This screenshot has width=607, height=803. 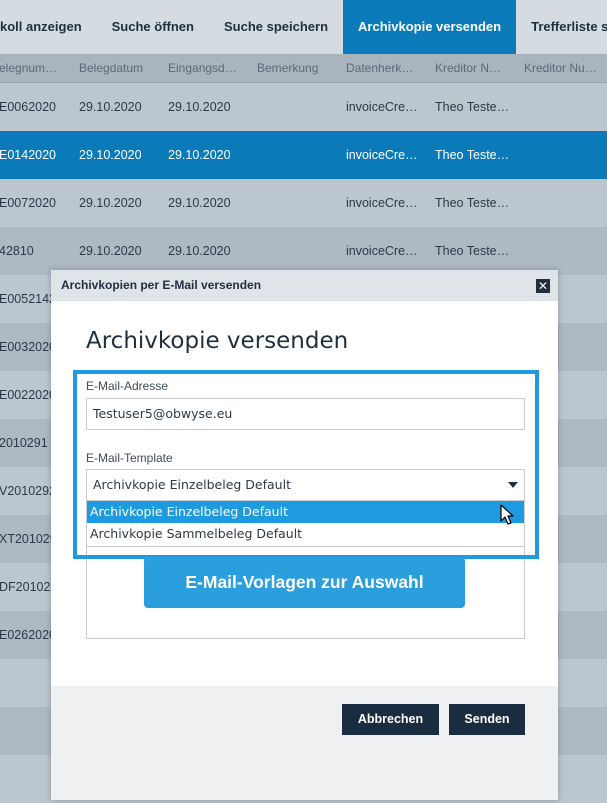 What do you see at coordinates (305, 414) in the screenshot?
I see `email-field: Testuser5@obwyse.eu` at bounding box center [305, 414].